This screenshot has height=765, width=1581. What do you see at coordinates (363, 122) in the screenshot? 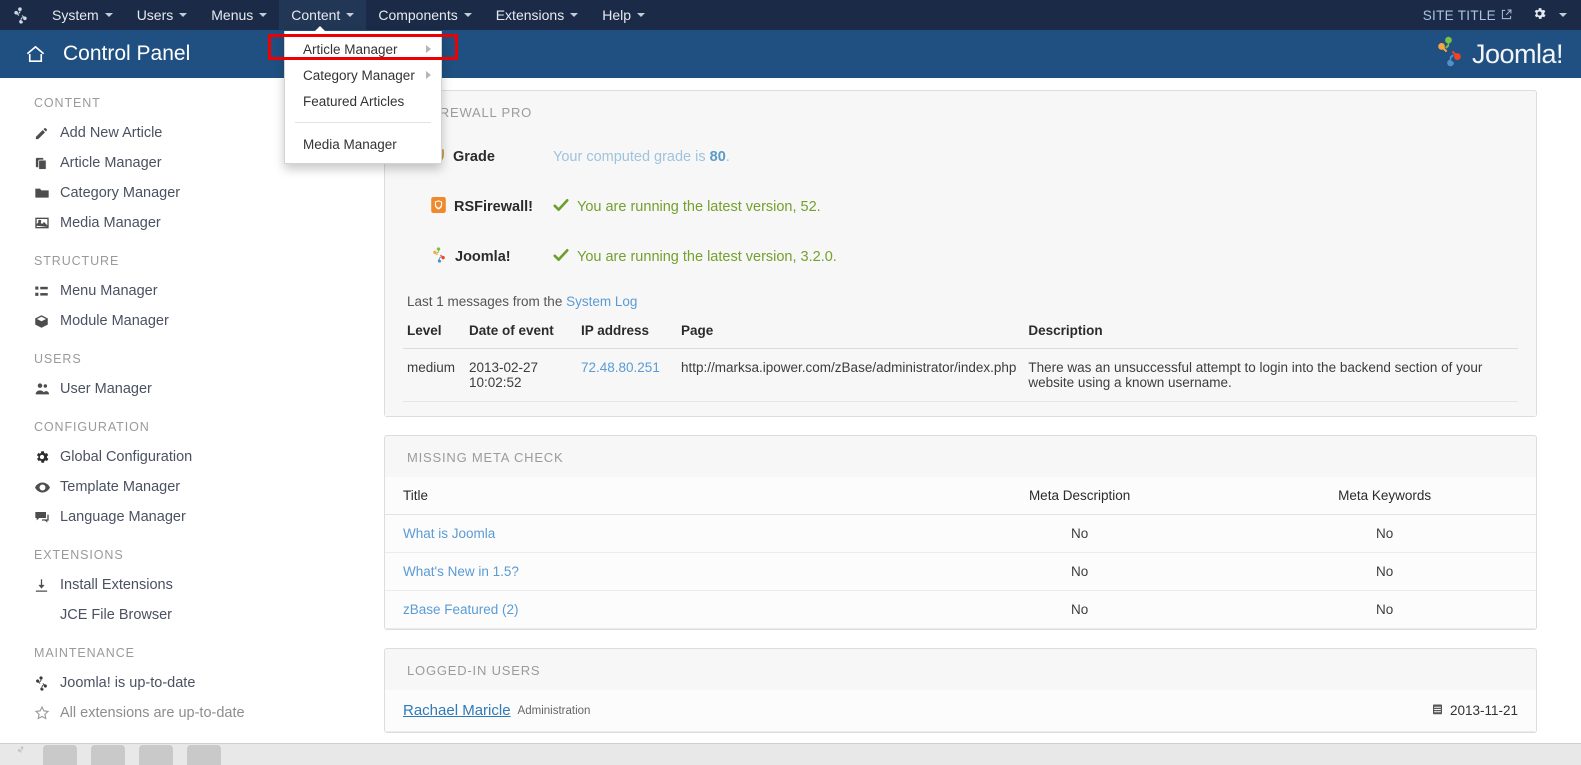
I see `dropdown-divider` at bounding box center [363, 122].